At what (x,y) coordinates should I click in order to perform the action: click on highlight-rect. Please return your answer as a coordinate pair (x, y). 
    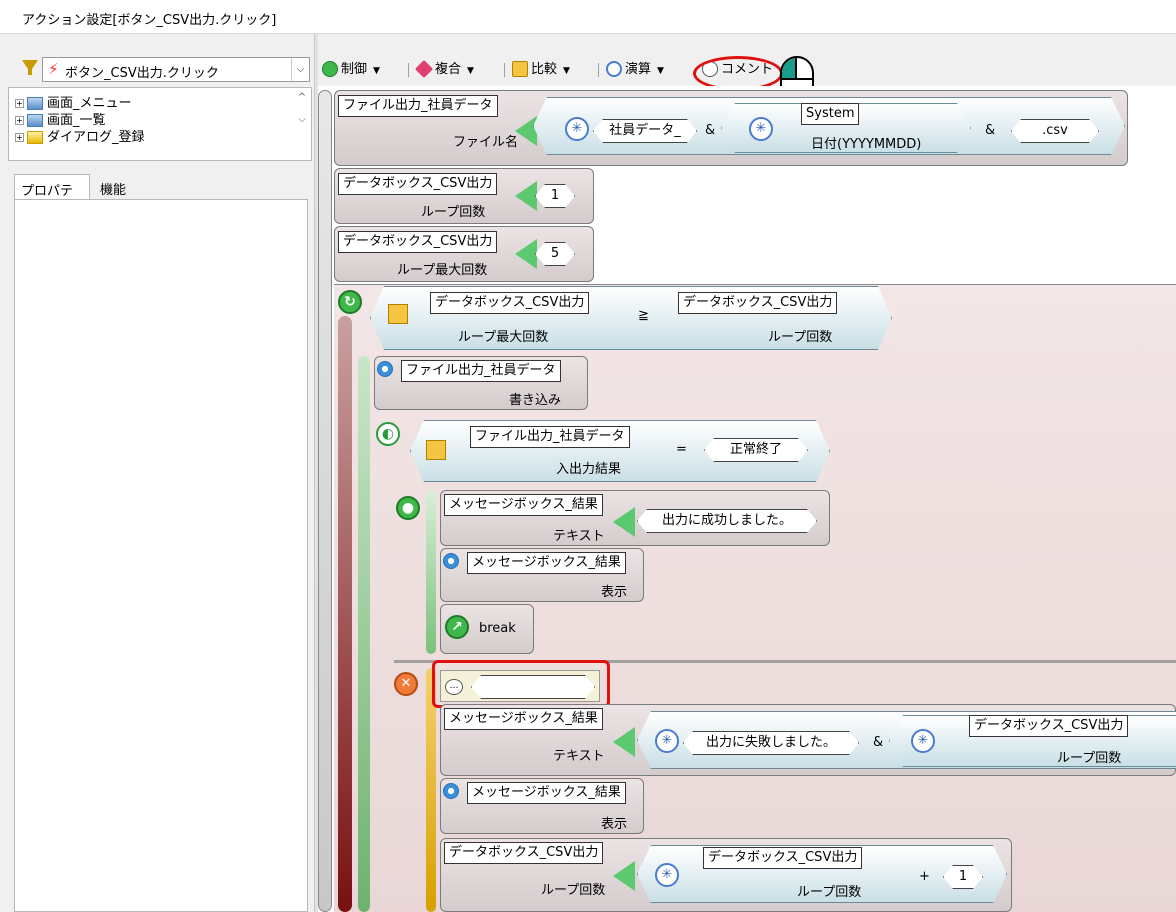
    Looking at the image, I should click on (521, 684).